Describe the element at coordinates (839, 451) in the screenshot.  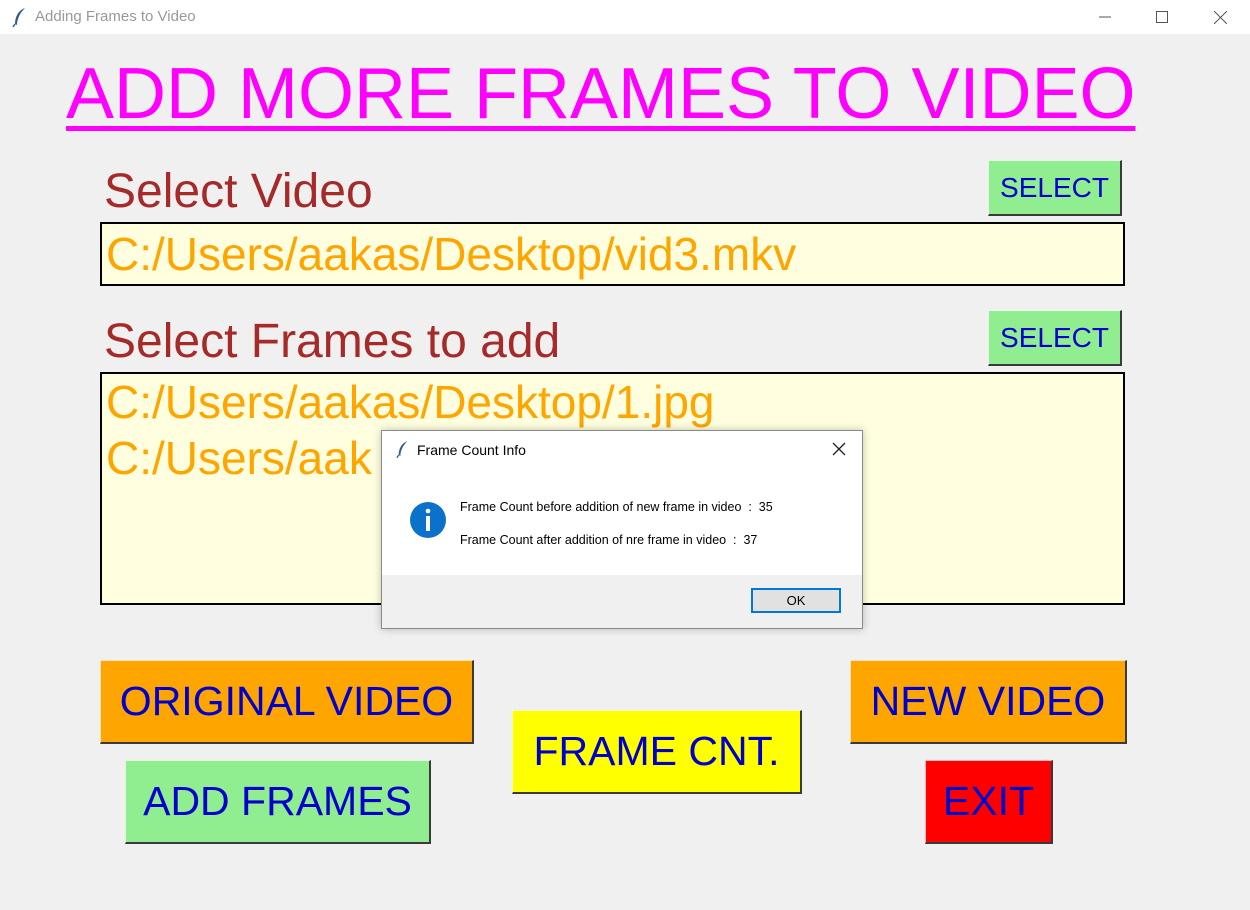
I see `dialog-close-icon` at that location.